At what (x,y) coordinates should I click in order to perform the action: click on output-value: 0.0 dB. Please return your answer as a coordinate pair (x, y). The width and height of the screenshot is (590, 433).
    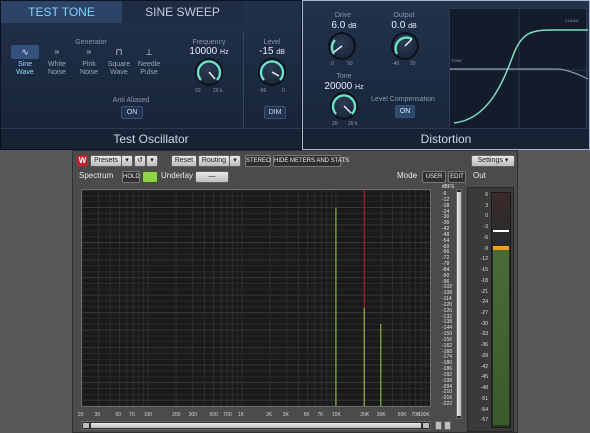
    Looking at the image, I should click on (404, 25).